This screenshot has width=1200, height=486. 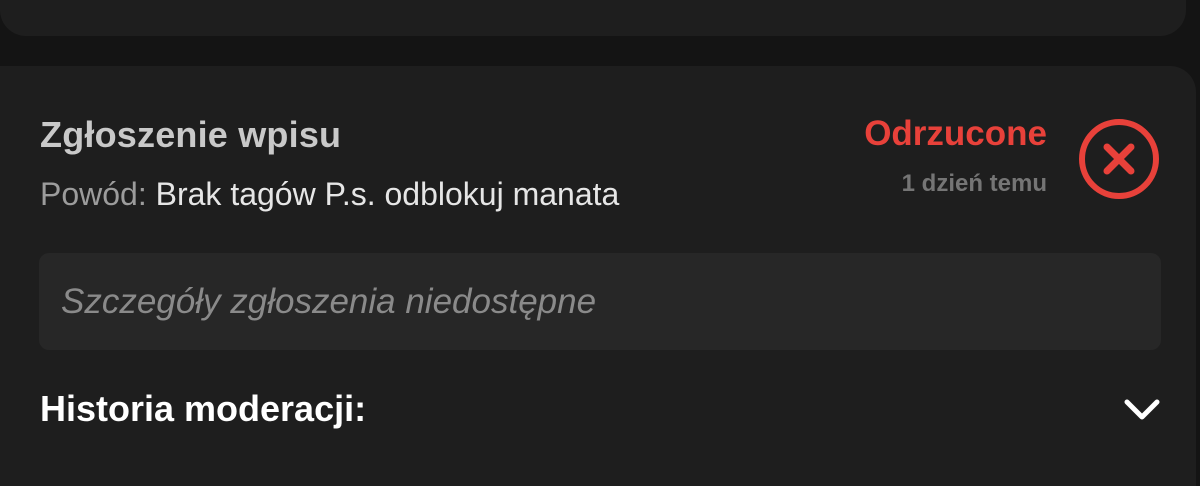 I want to click on details-placeholder: Szczegóły zgłoszenia niedostępne, so click(x=329, y=301).